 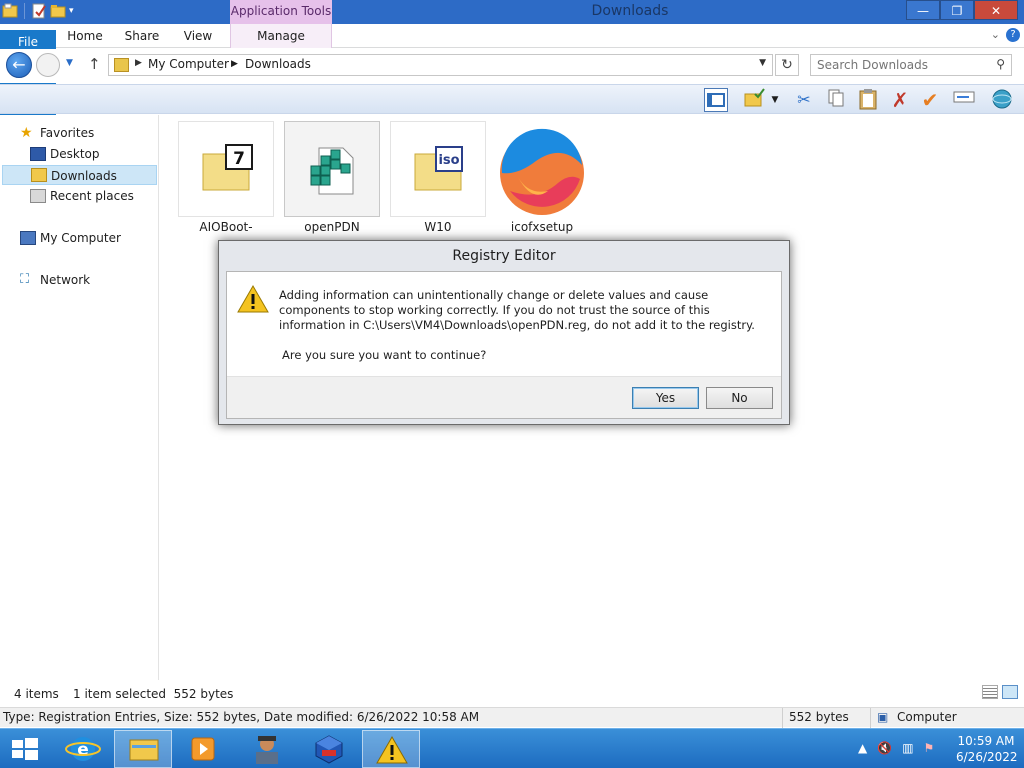 What do you see at coordinates (542, 171) in the screenshot?
I see `icofx-installer-icon` at bounding box center [542, 171].